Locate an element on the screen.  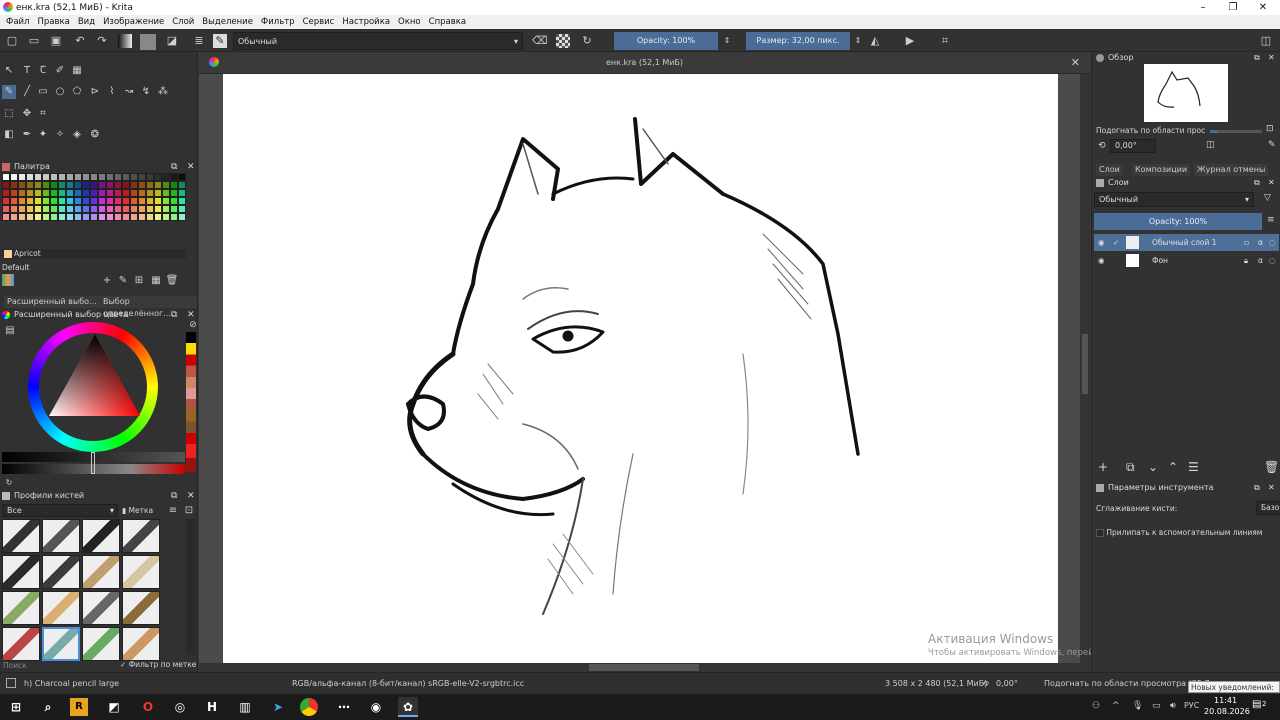
palette-chooser-icon is located at coordinates (8, 280).